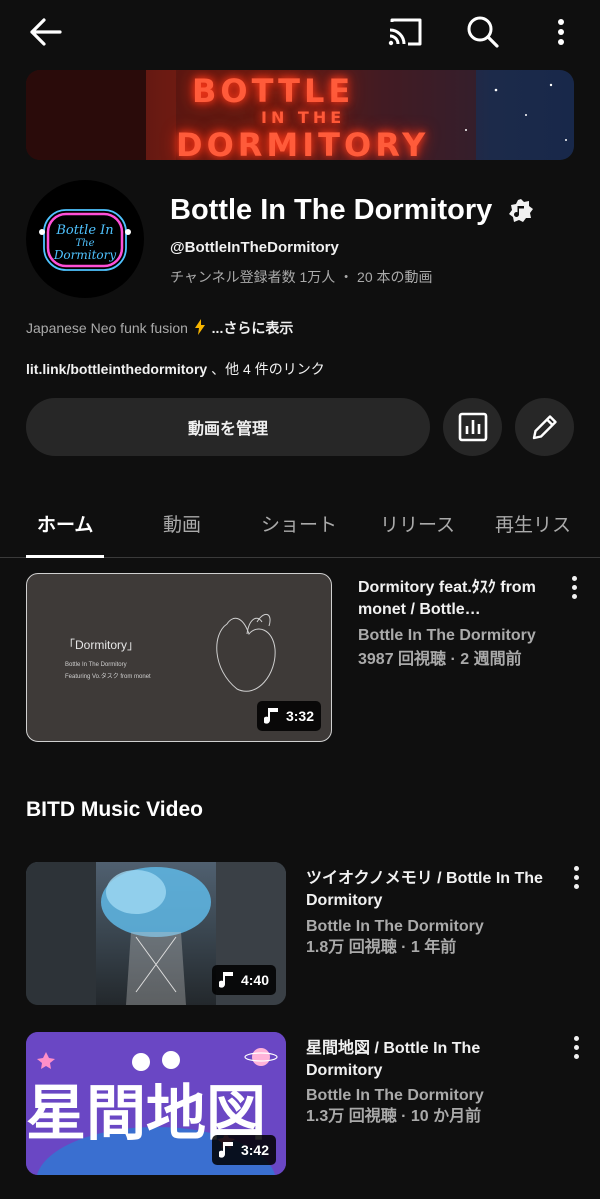 The width and height of the screenshot is (600, 1199). I want to click on channel-banner: BOTTLE IN THE DORMITORY, so click(300, 115).